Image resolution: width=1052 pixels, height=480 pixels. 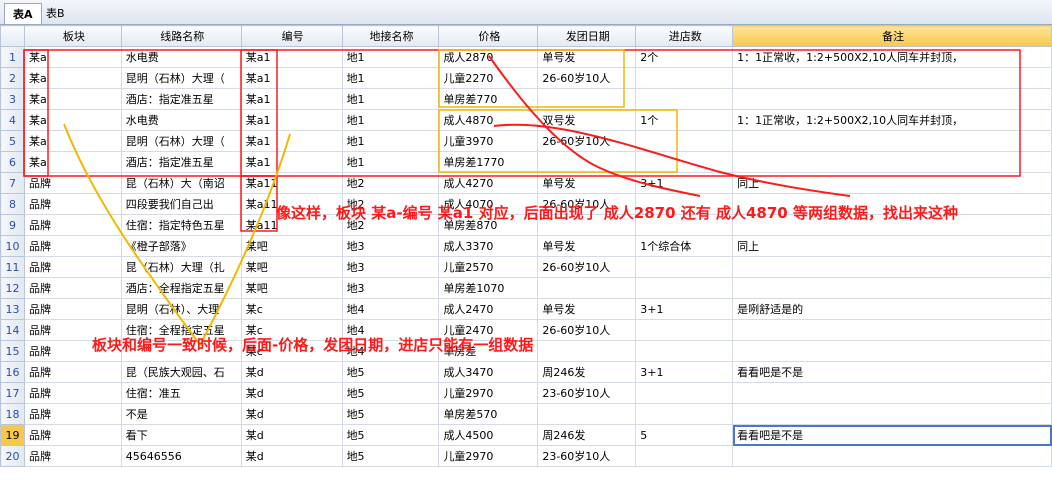 I want to click on column-header: 备注, so click(x=892, y=36).